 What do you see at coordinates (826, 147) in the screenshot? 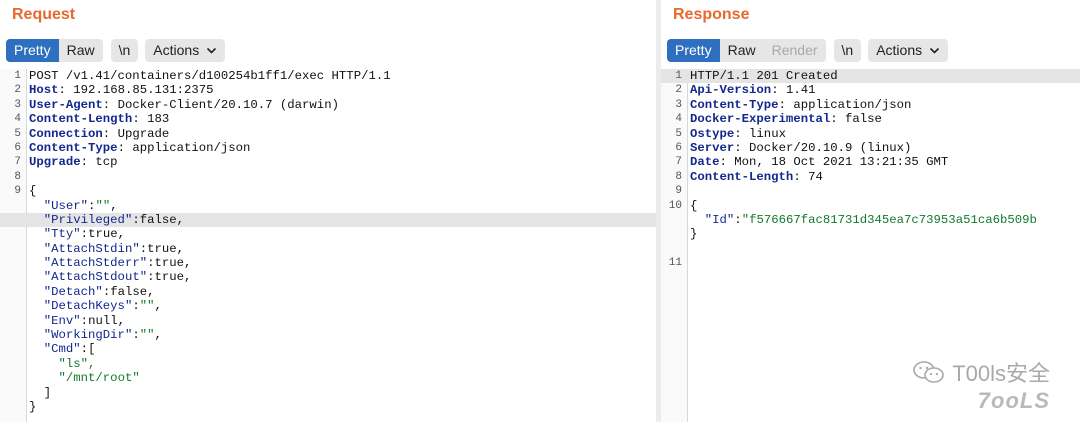
I see `header-value: Docker/20.10.9 (linux)` at bounding box center [826, 147].